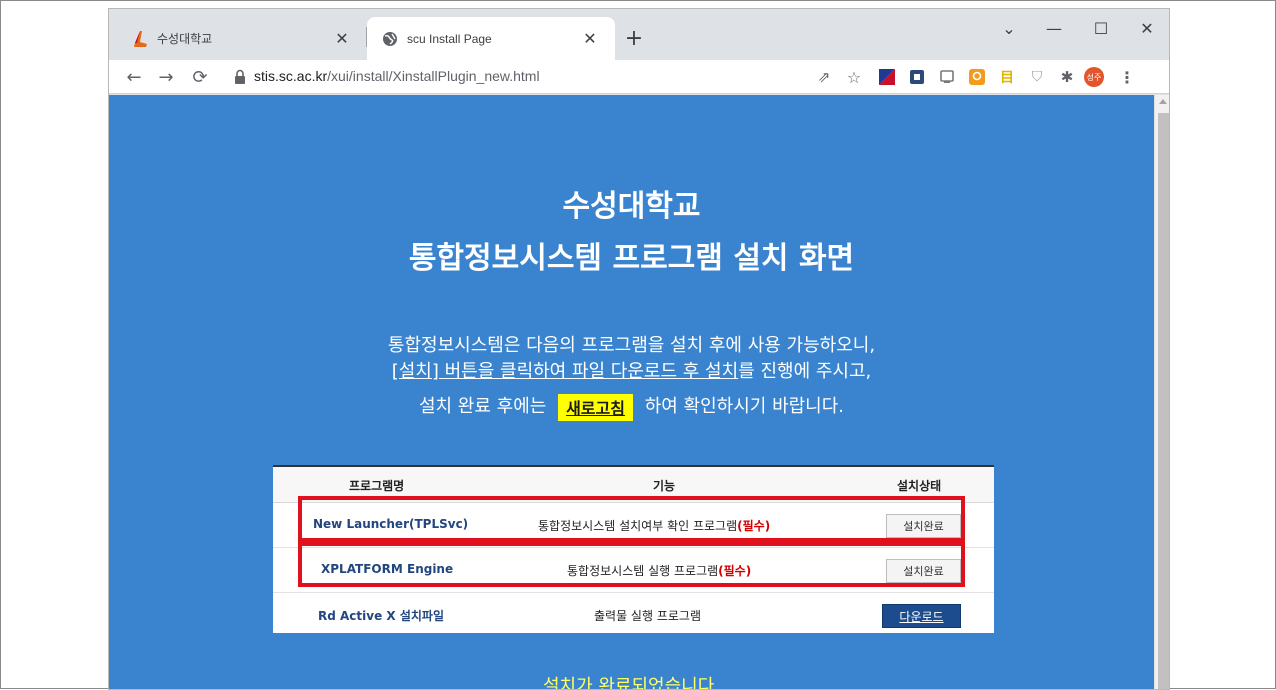  What do you see at coordinates (921, 616) in the screenshot?
I see `download-button: 다운로드` at bounding box center [921, 616].